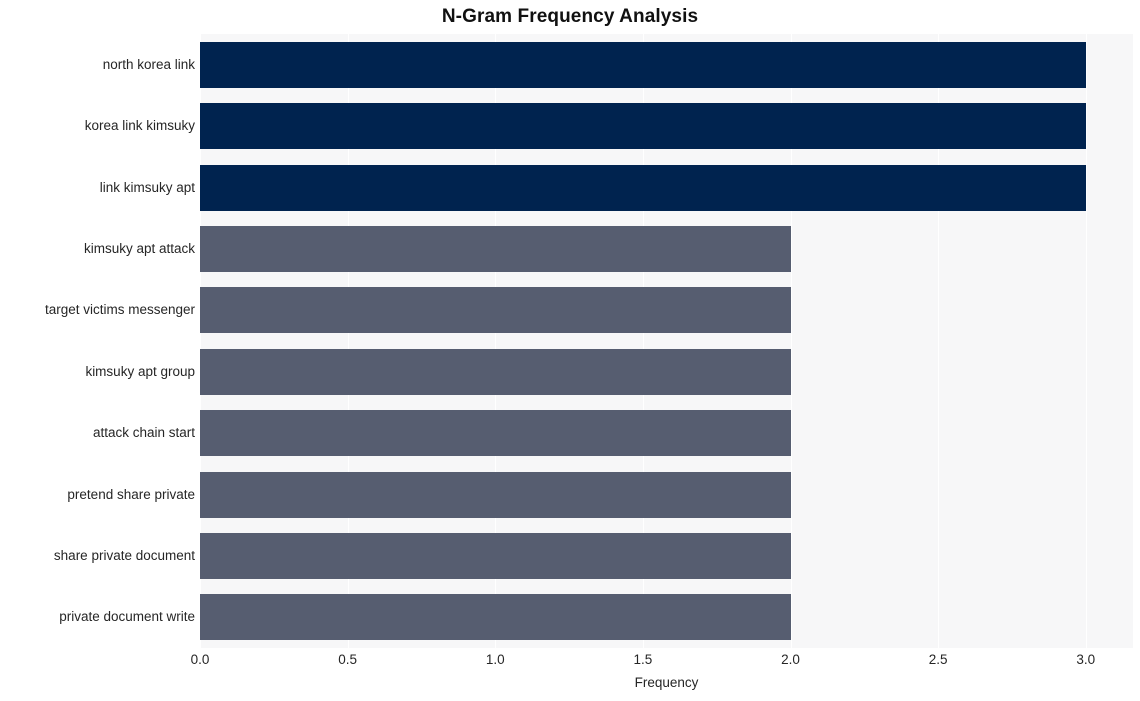 The height and width of the screenshot is (701, 1140). I want to click on y-axis-tick-label: private document write, so click(127, 617).